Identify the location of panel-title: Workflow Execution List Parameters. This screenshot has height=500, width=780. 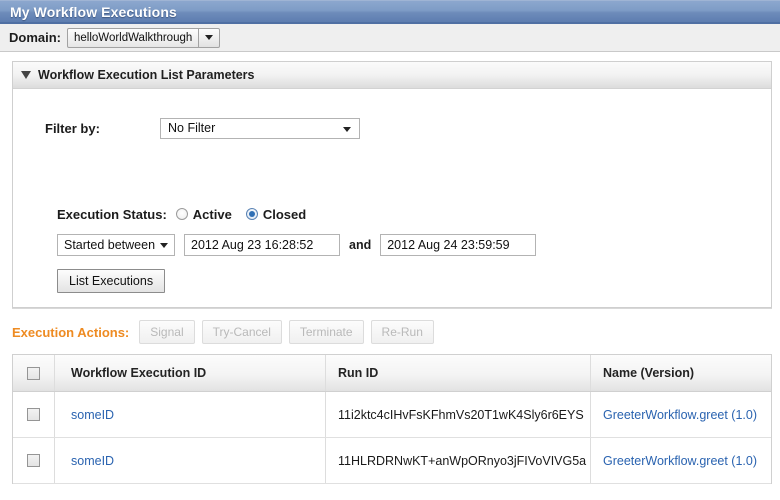
(146, 75).